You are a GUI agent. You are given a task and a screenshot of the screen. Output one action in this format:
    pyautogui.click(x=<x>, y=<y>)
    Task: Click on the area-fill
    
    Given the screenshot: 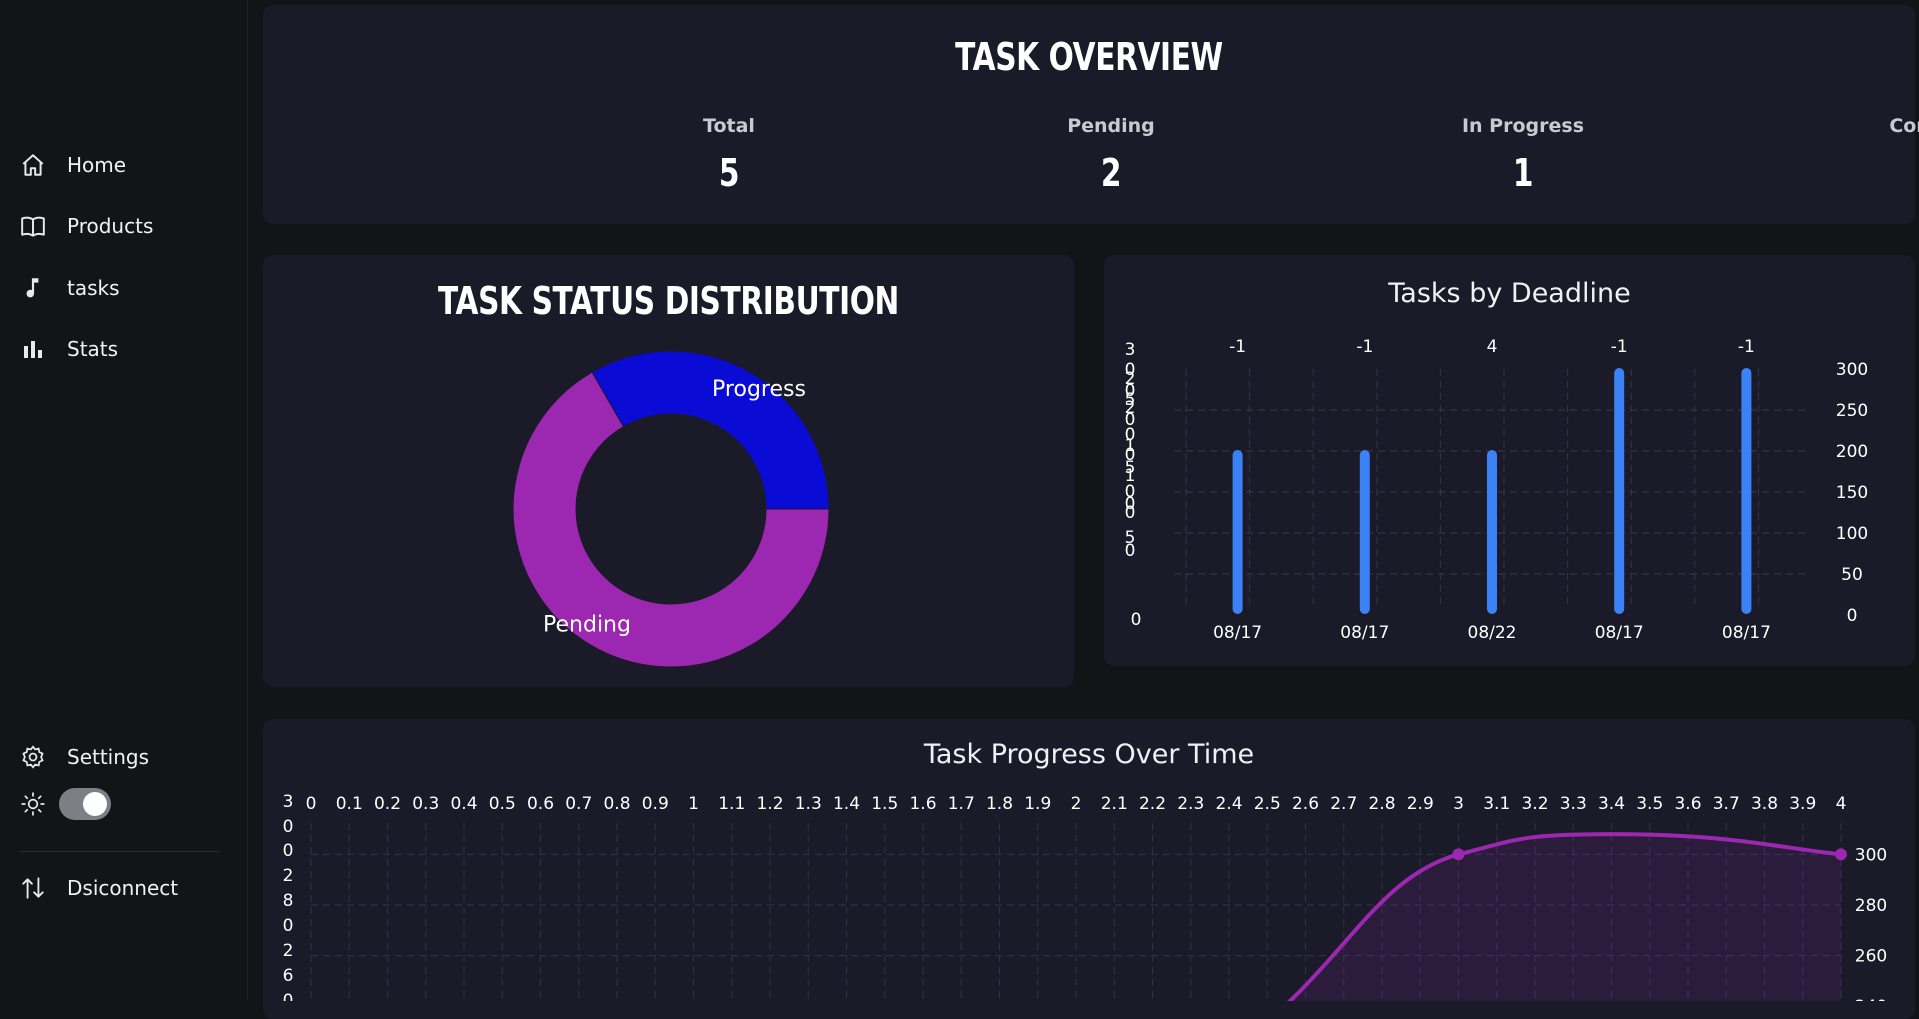 What is the action you would take?
    pyautogui.click(x=1565, y=917)
    